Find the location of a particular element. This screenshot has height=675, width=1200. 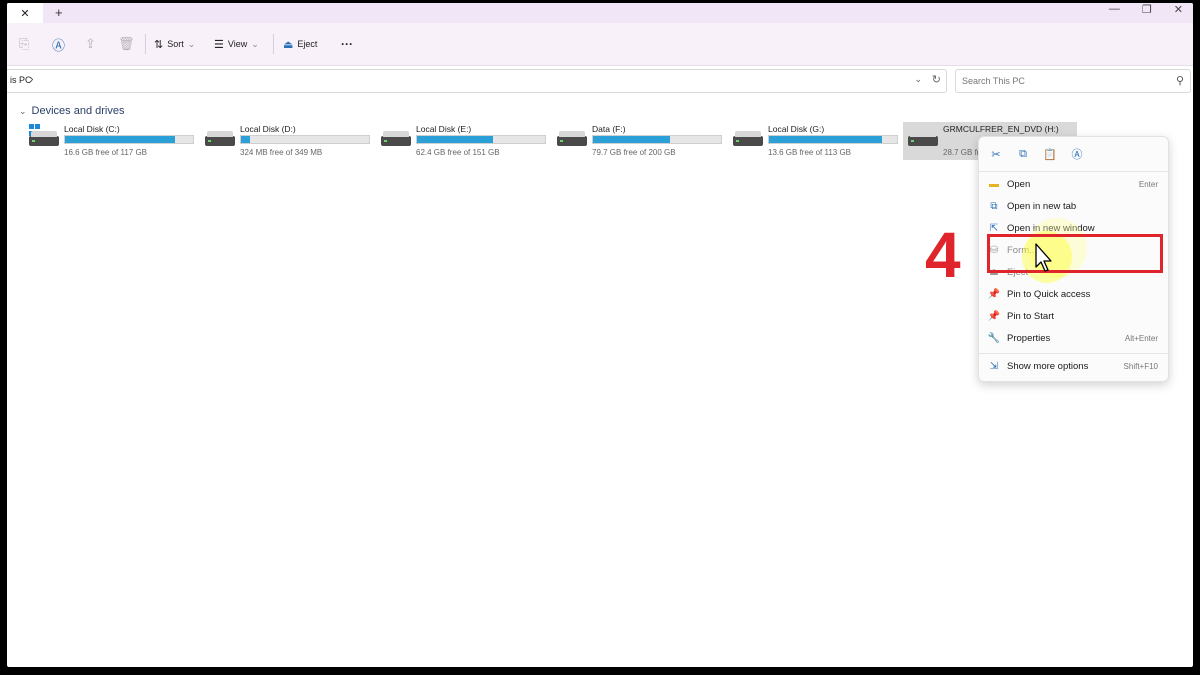

trash-icon: 🗑 is located at coordinates (126, 43).